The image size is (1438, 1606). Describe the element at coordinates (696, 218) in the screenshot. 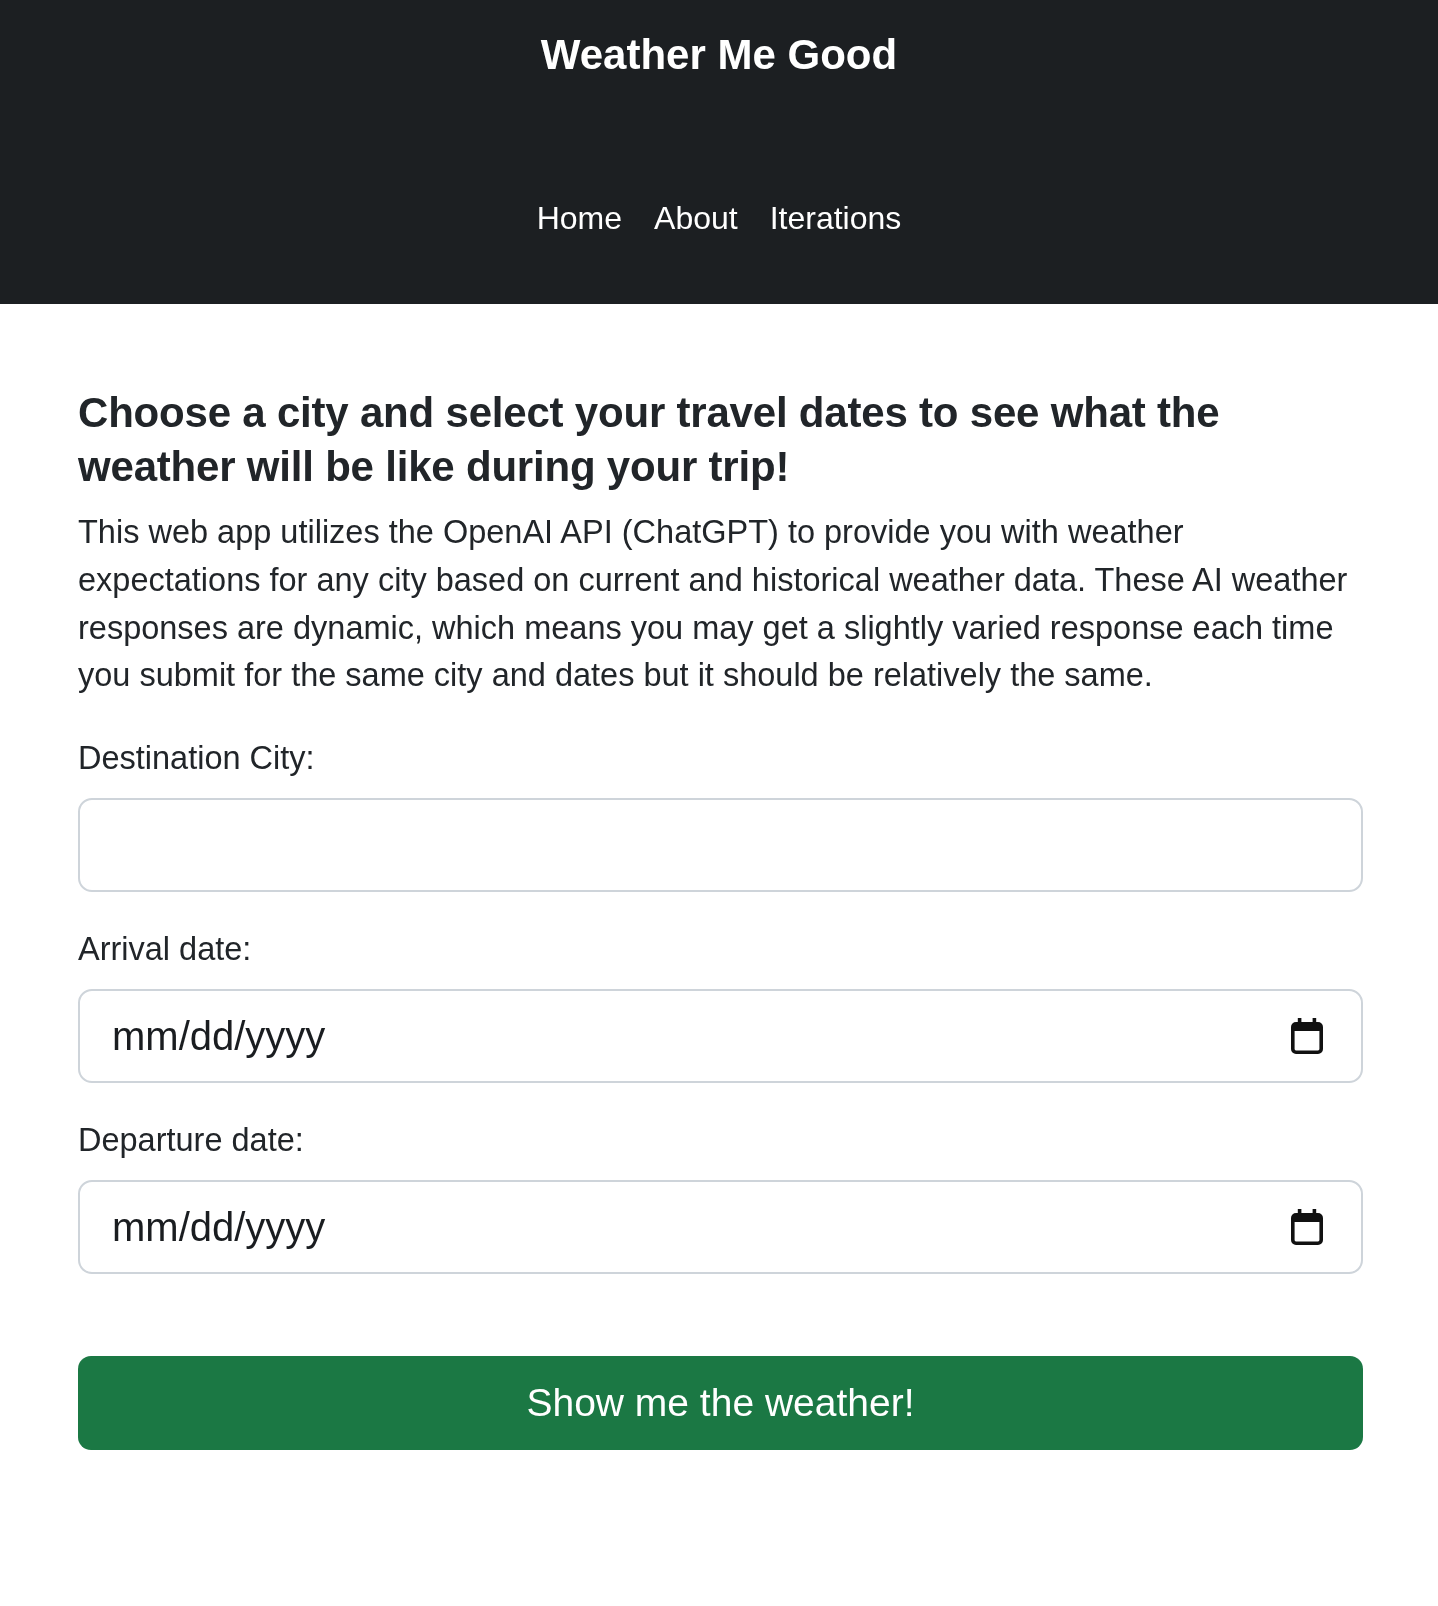

I see `nav-link: About` at that location.